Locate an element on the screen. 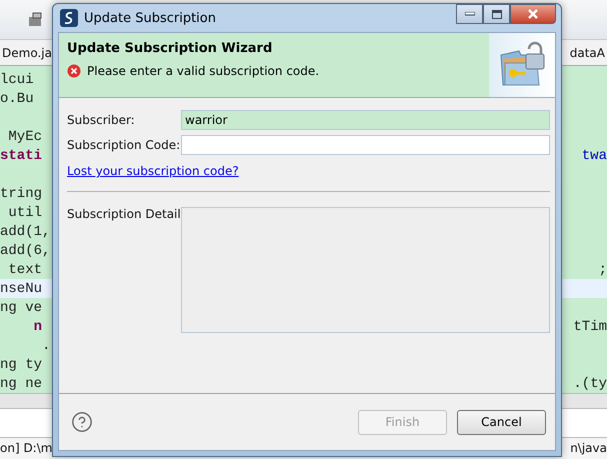 The height and width of the screenshot is (459, 607). dialog-button: Cancel is located at coordinates (501, 422).